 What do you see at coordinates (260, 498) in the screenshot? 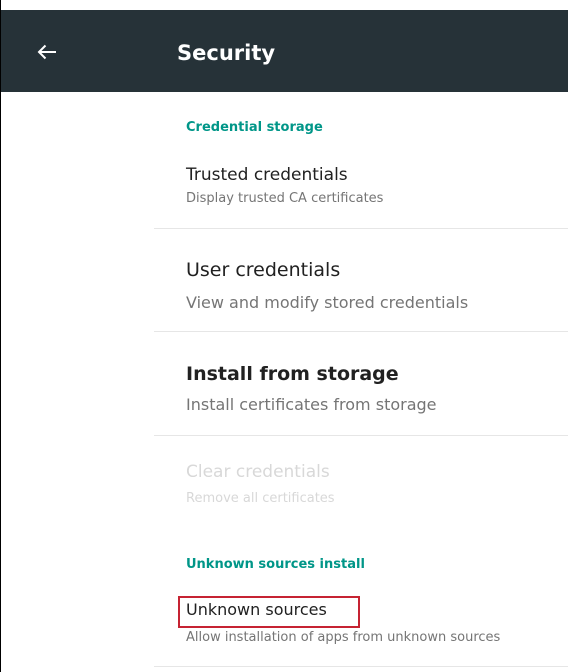
I see `clear-credentials-subtitle: Remove all certificates` at bounding box center [260, 498].